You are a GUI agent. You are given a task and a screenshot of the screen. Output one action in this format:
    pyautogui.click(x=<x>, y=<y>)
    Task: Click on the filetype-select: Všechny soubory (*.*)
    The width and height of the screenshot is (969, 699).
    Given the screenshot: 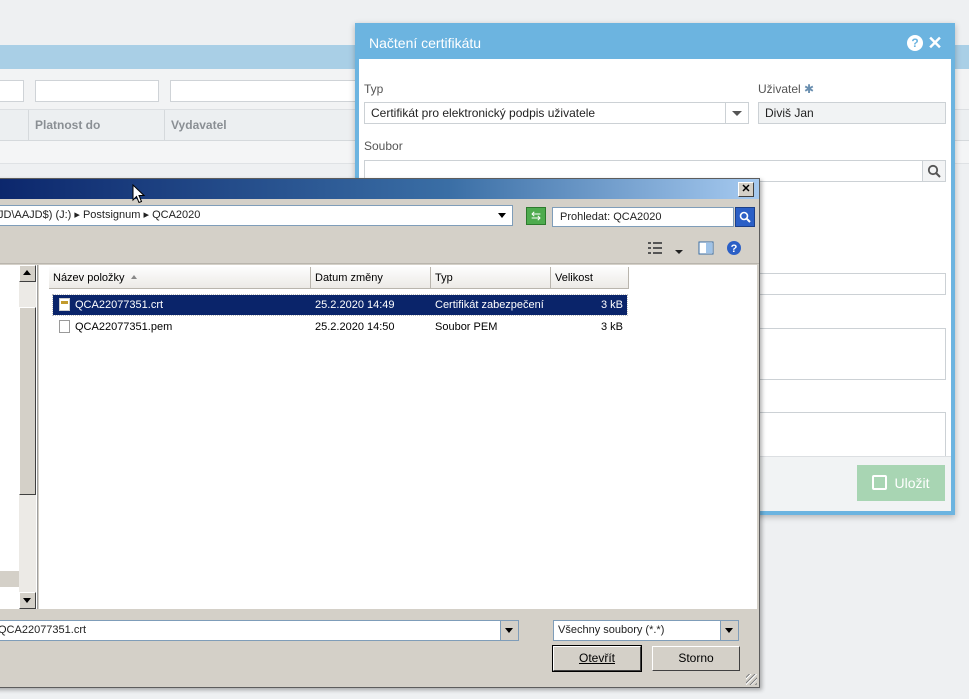 What is the action you would take?
    pyautogui.click(x=646, y=630)
    